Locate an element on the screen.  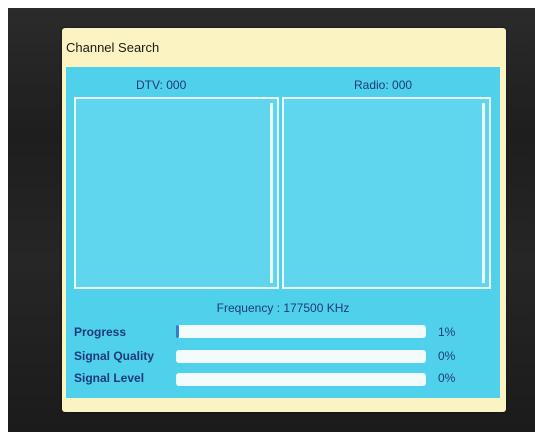
dtv-count: DTV: 000 is located at coordinates (161, 85).